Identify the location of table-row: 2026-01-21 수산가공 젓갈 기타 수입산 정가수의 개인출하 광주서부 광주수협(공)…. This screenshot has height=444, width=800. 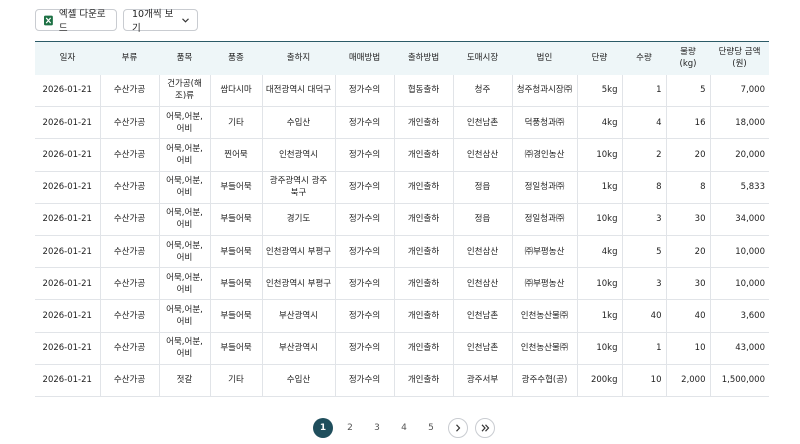
(402, 380).